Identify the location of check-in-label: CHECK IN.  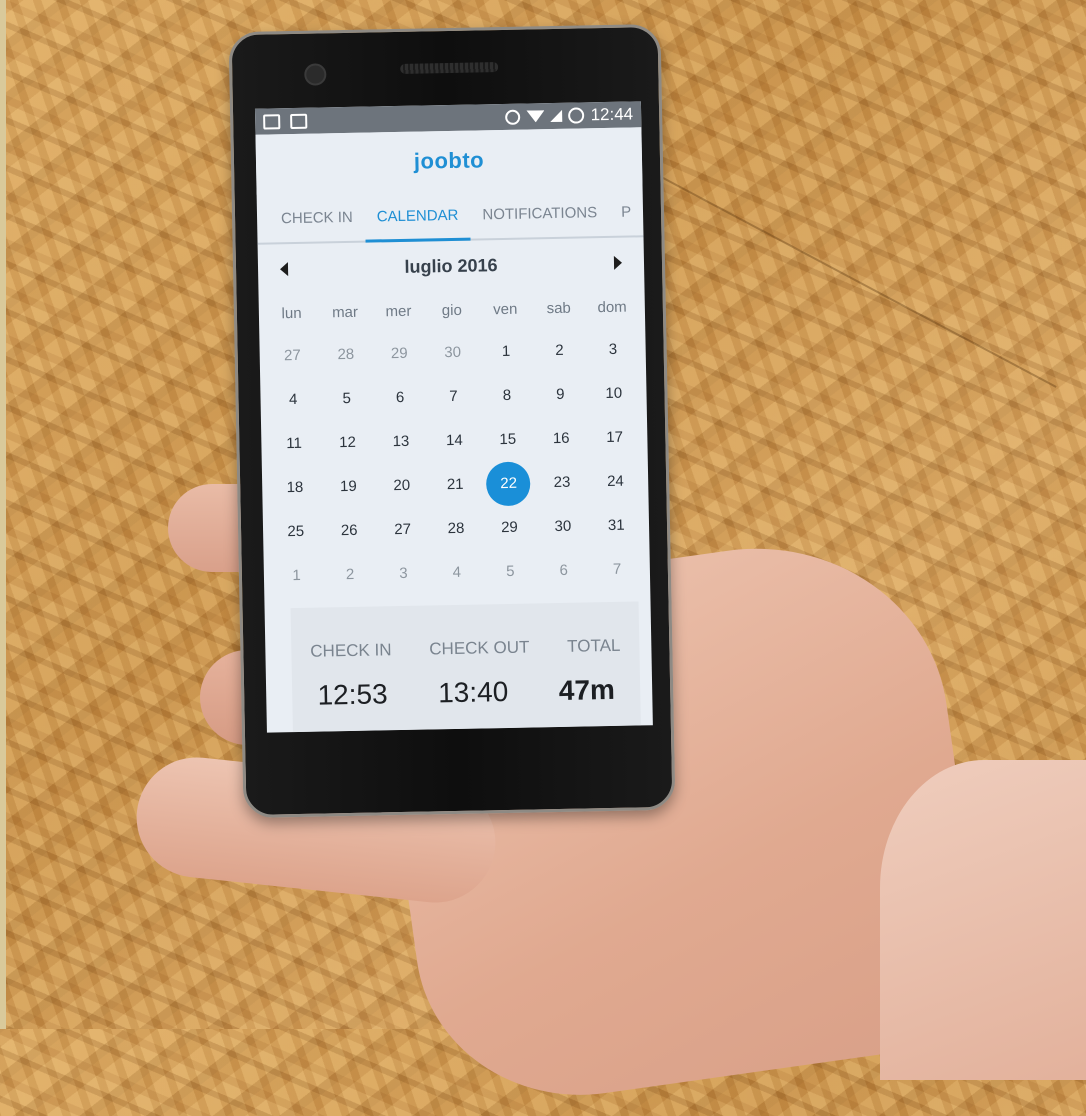
(351, 650).